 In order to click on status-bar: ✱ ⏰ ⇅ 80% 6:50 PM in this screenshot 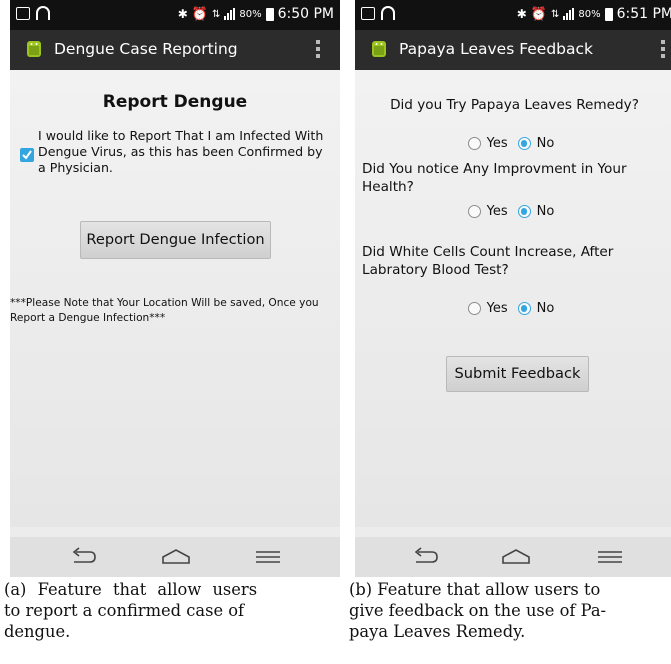, I will do `click(175, 15)`.